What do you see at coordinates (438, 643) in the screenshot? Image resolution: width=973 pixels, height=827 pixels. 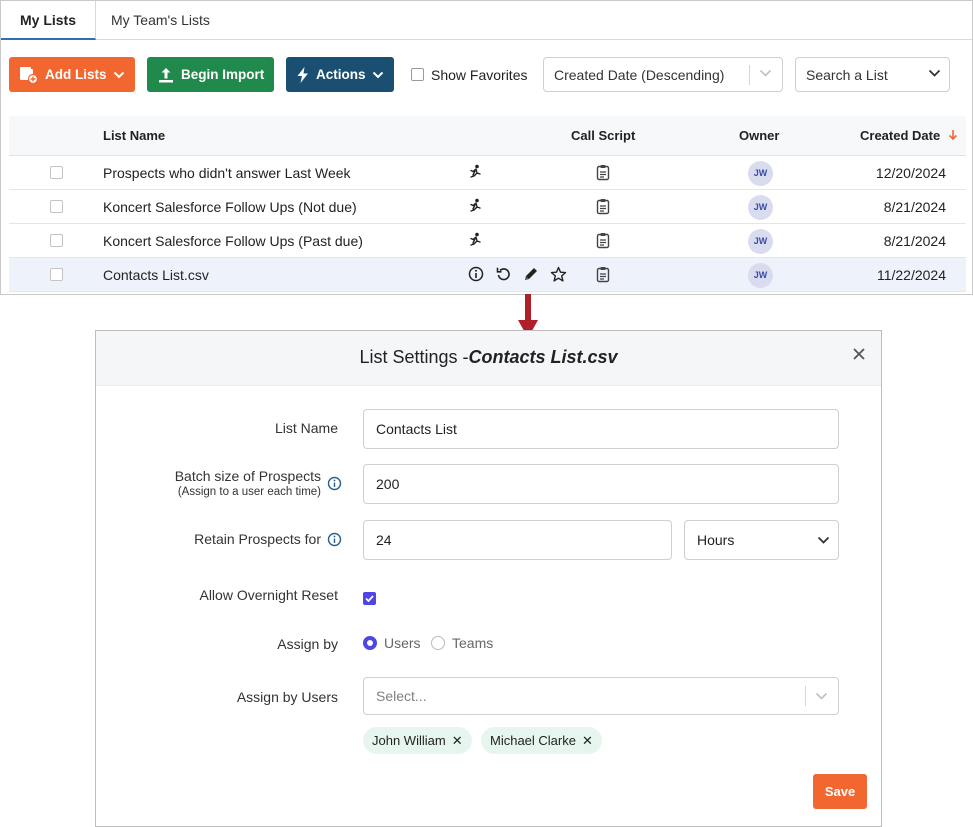 I see `assign-teams-radio` at bounding box center [438, 643].